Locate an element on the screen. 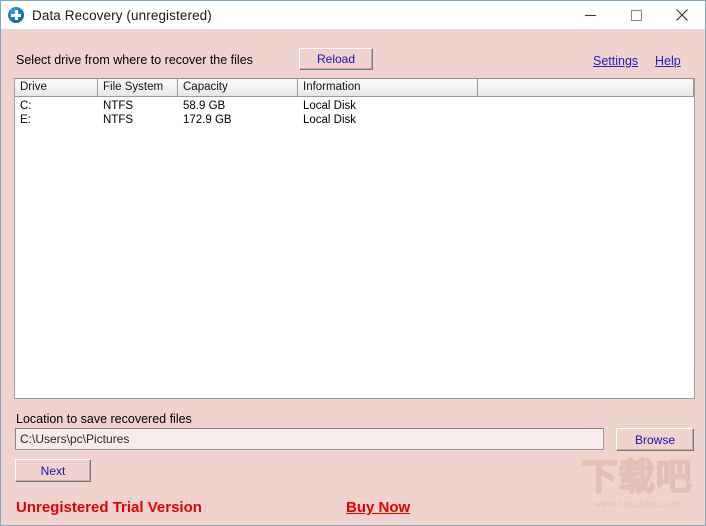 This screenshot has width=706, height=526. watermark-url-text: www.xiazaiba.com is located at coordinates (637, 504).